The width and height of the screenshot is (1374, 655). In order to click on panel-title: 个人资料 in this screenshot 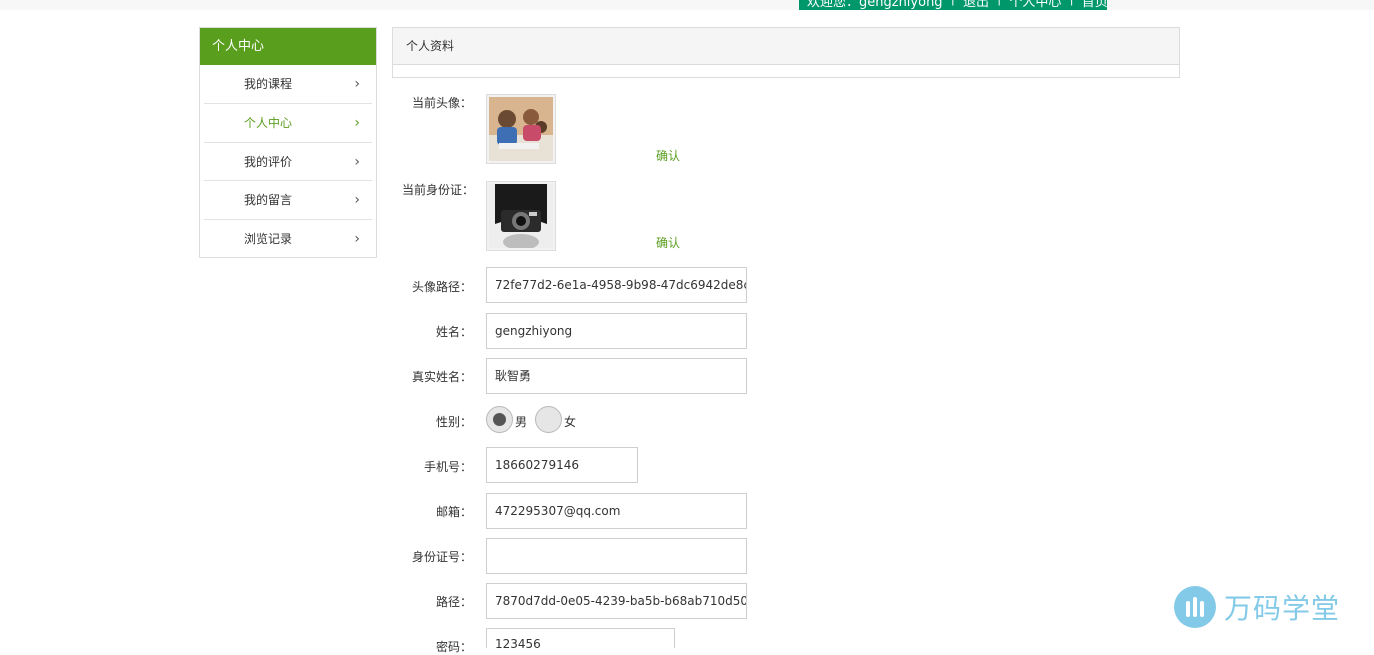, I will do `click(786, 46)`.